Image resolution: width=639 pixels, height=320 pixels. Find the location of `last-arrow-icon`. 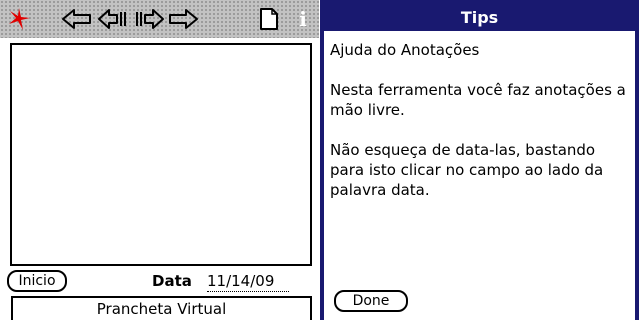

last-arrow-icon is located at coordinates (183, 19).